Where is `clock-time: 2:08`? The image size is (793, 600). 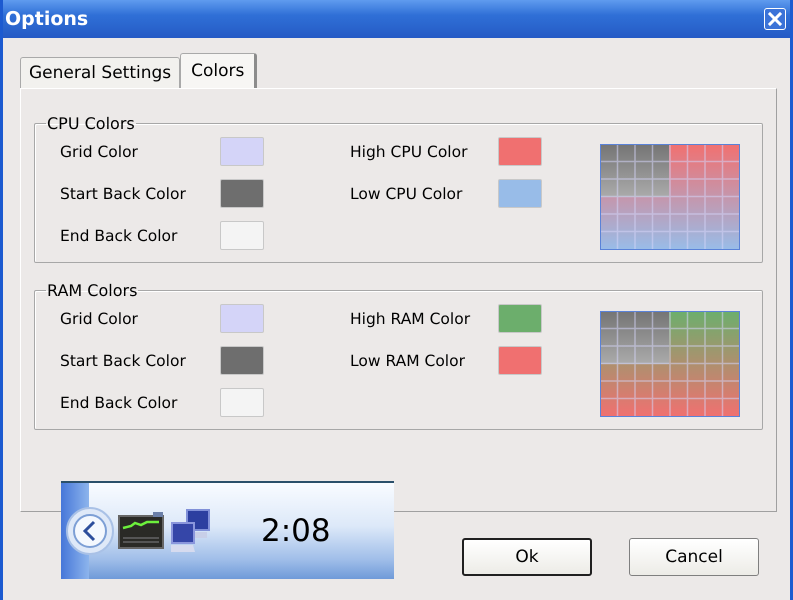 clock-time: 2:08 is located at coordinates (296, 531).